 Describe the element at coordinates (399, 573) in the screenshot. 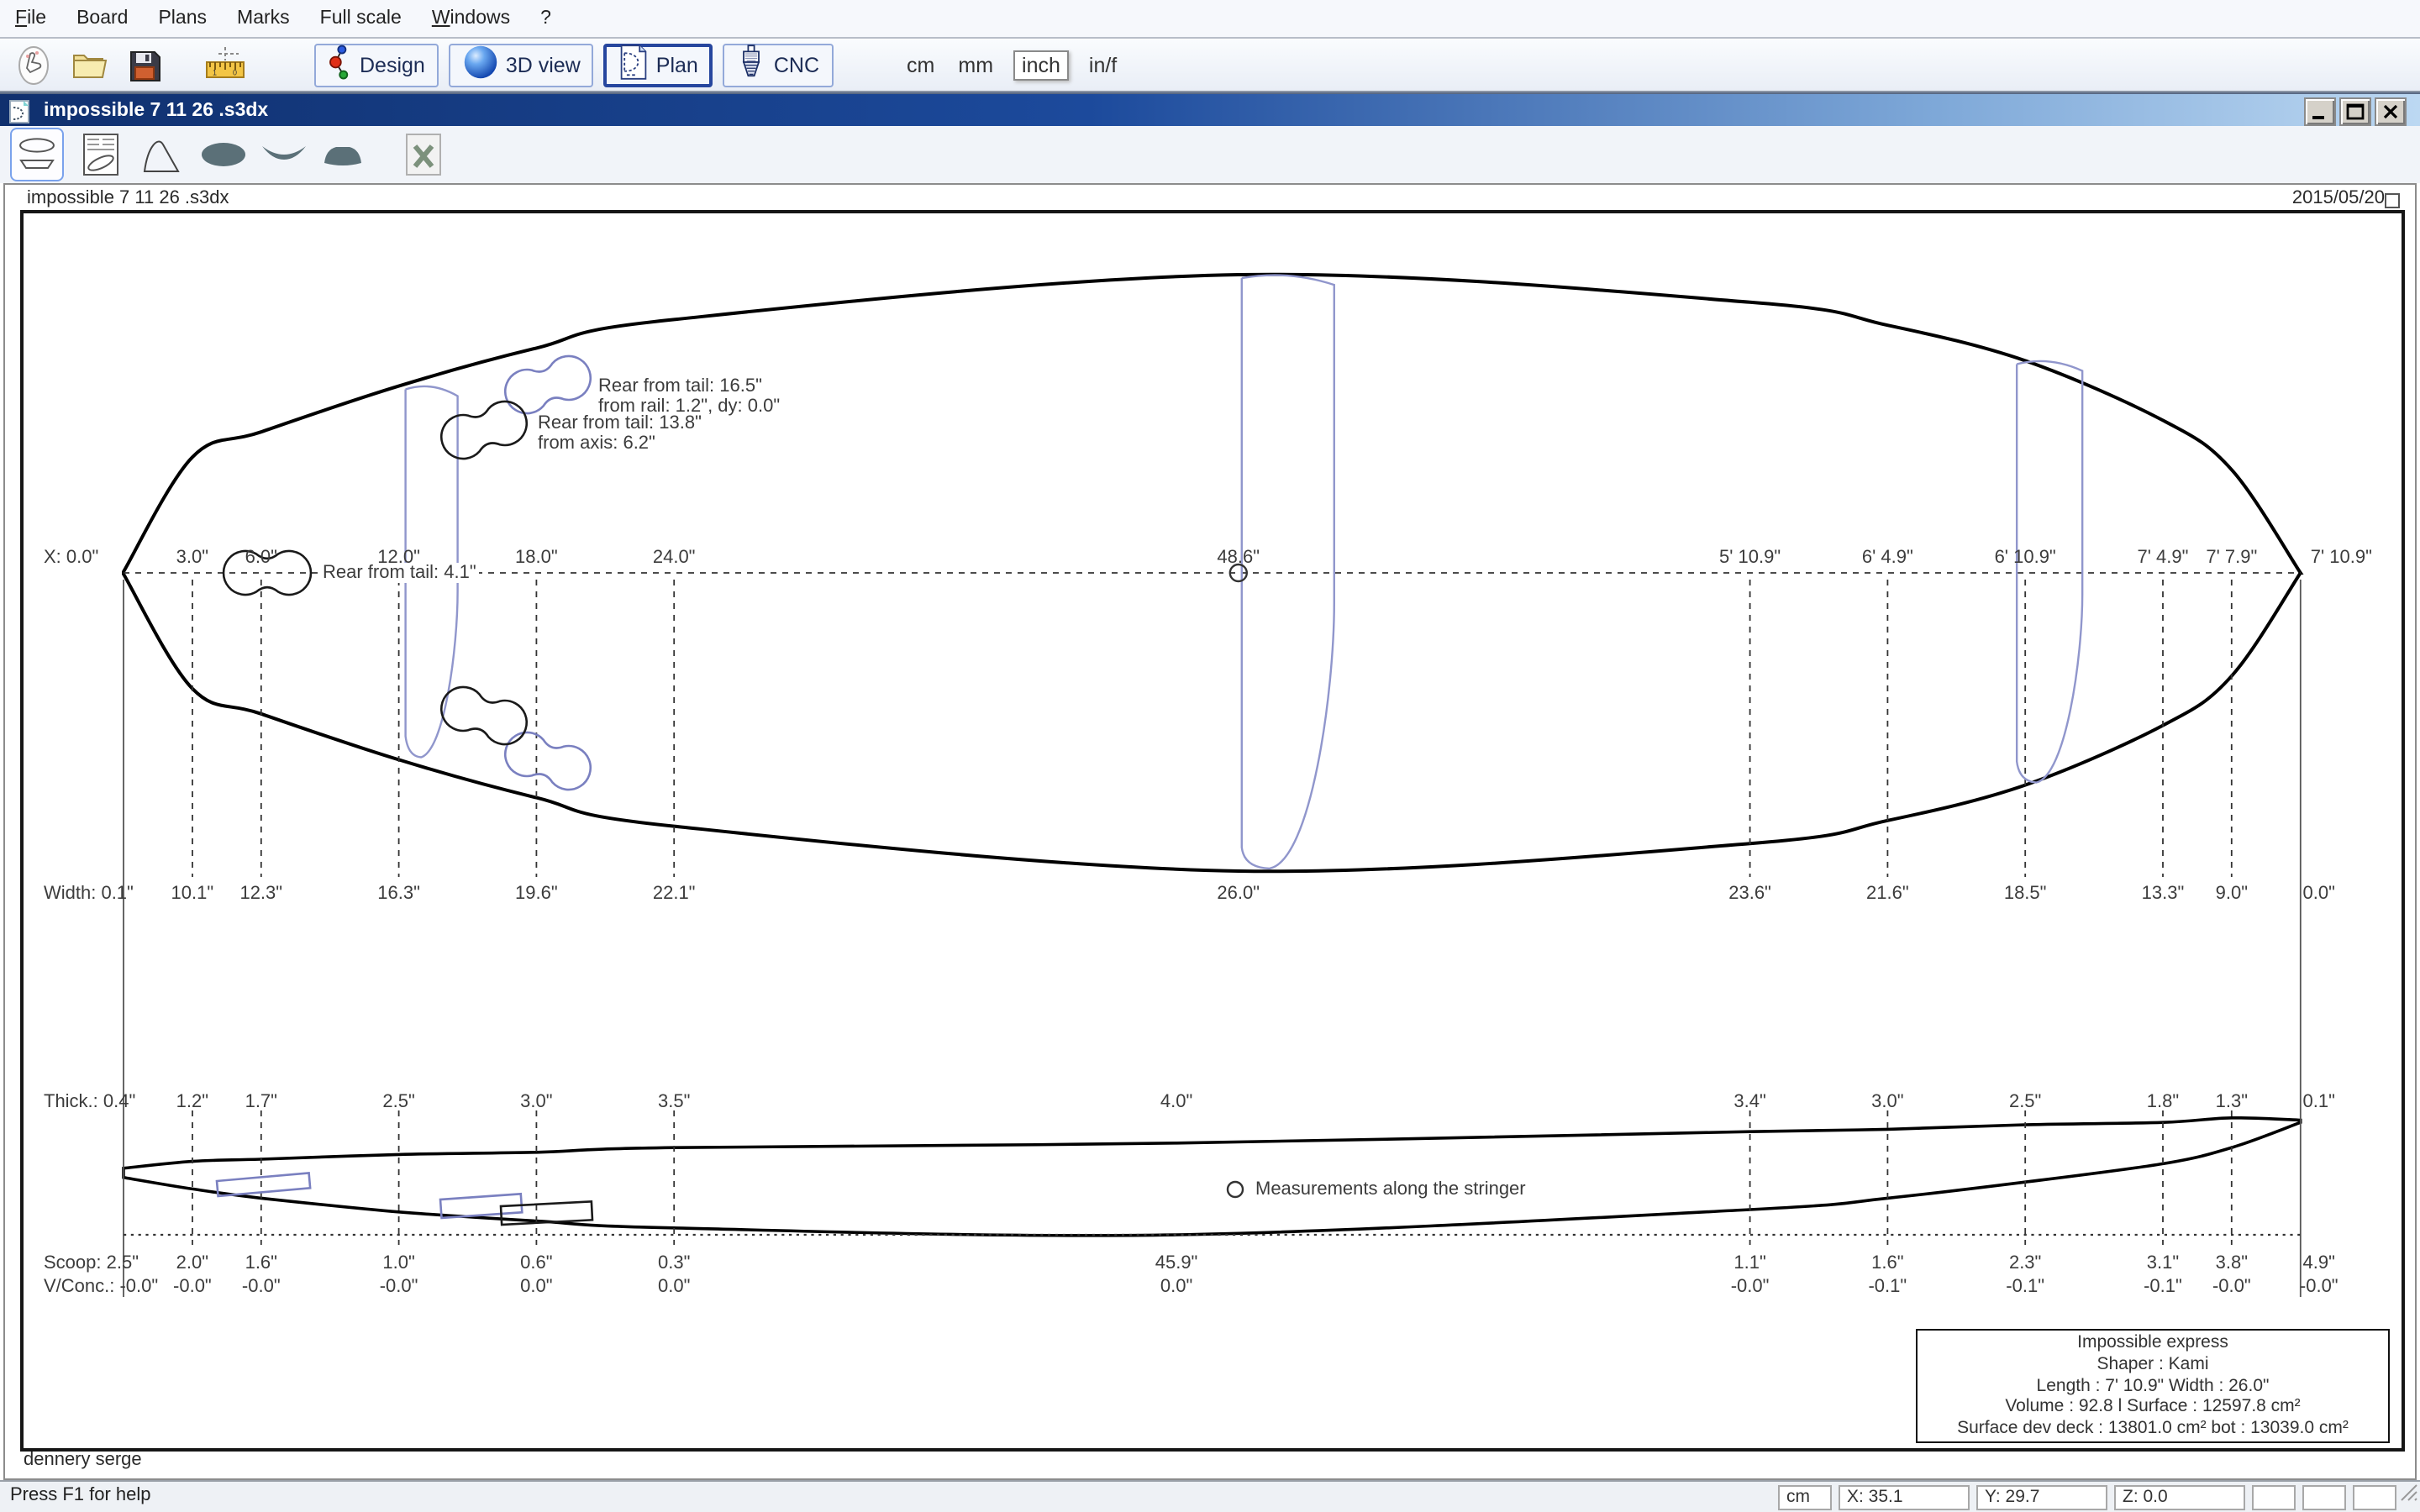

I see `center-plug-annotation: Rear from tail: 4.1"` at that location.